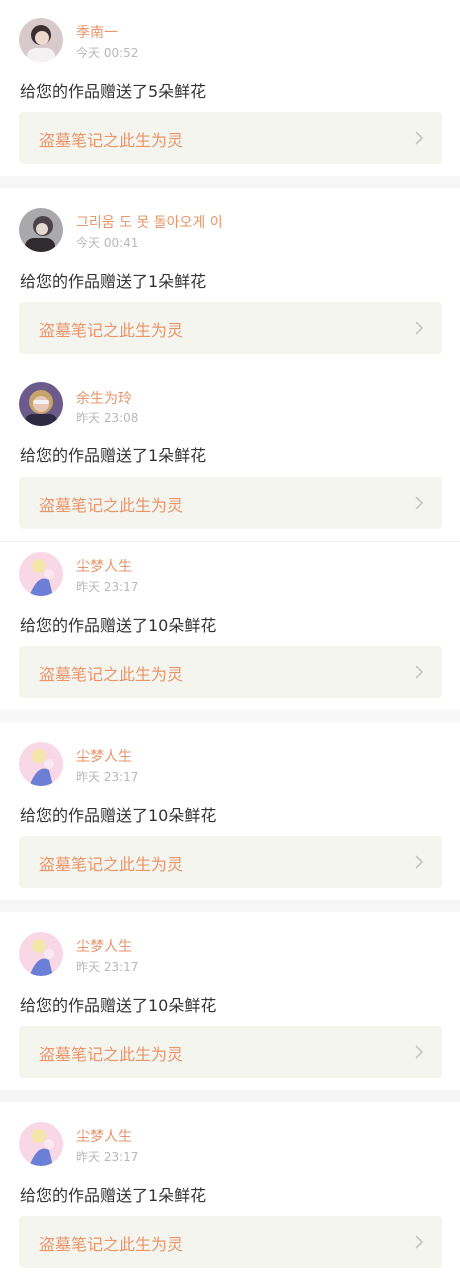 This screenshot has height=1280, width=460. Describe the element at coordinates (107, 53) in the screenshot. I see `timestamp: 今天 00:52` at that location.